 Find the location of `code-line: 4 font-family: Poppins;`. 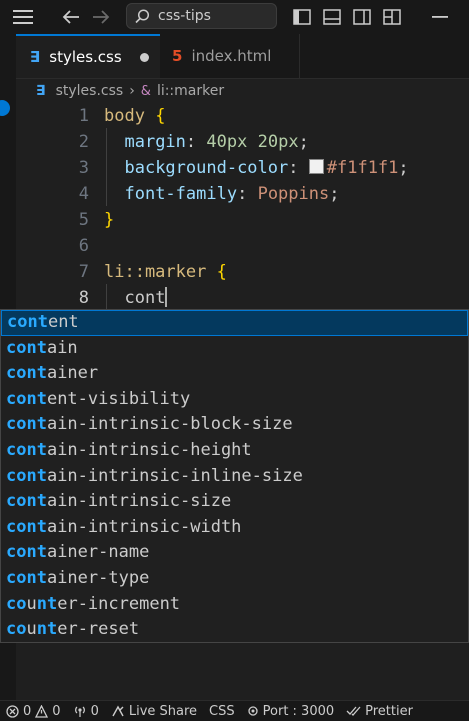

code-line: 4 font-family: Poppins; is located at coordinates (242, 194).